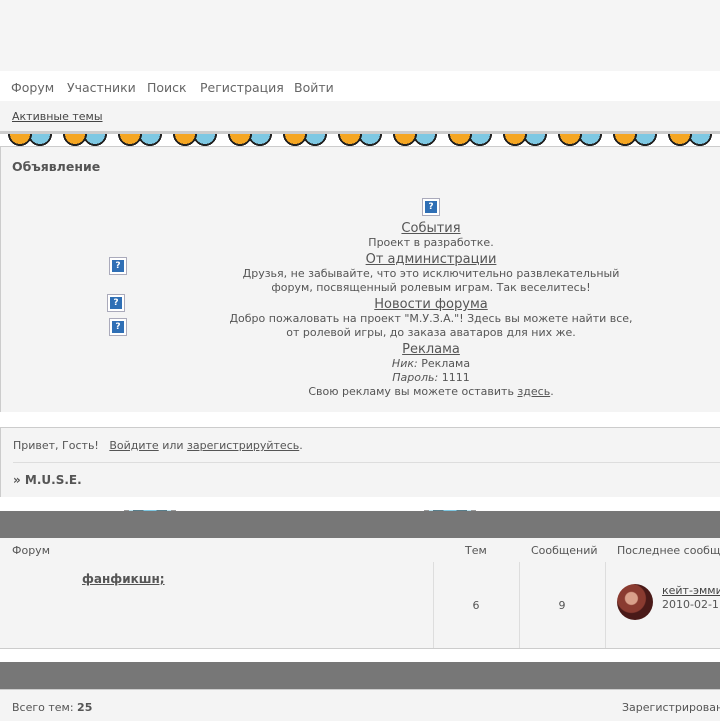 The height and width of the screenshot is (721, 720). Describe the element at coordinates (690, 604) in the screenshot. I see `last-post-date: 2010-02-1` at that location.